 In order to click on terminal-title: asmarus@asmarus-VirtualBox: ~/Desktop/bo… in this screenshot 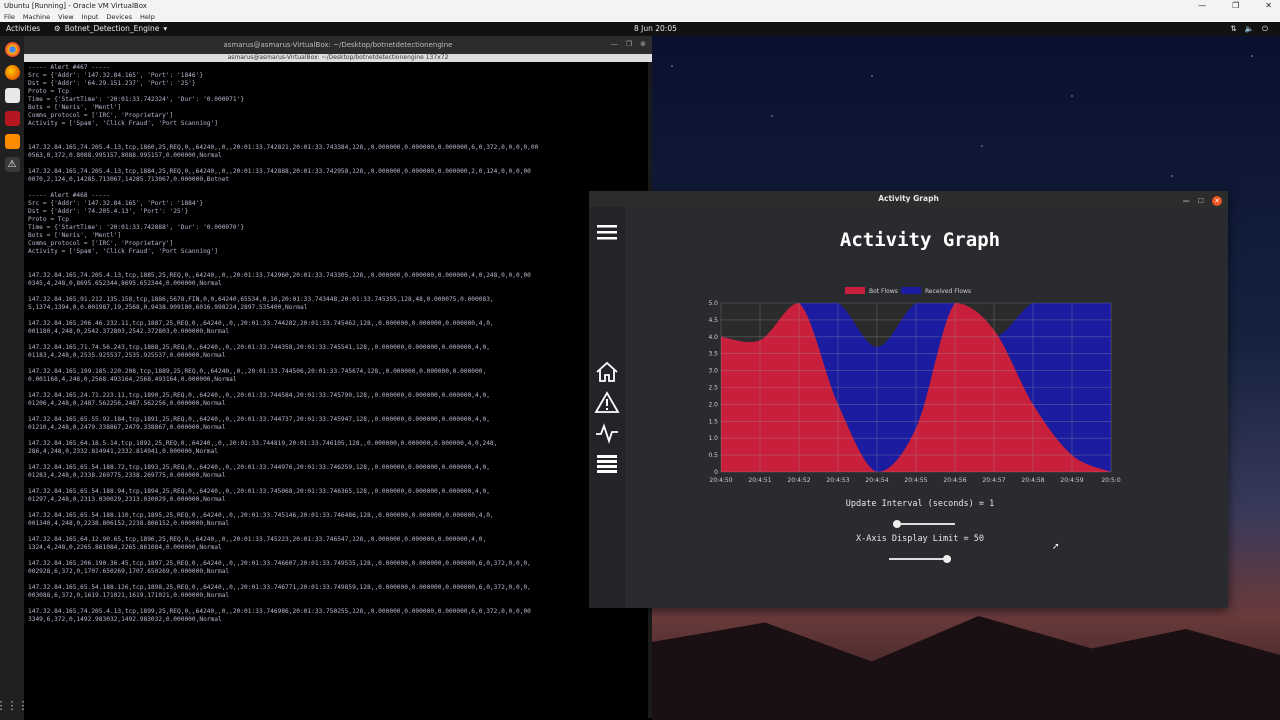, I will do `click(338, 45)`.